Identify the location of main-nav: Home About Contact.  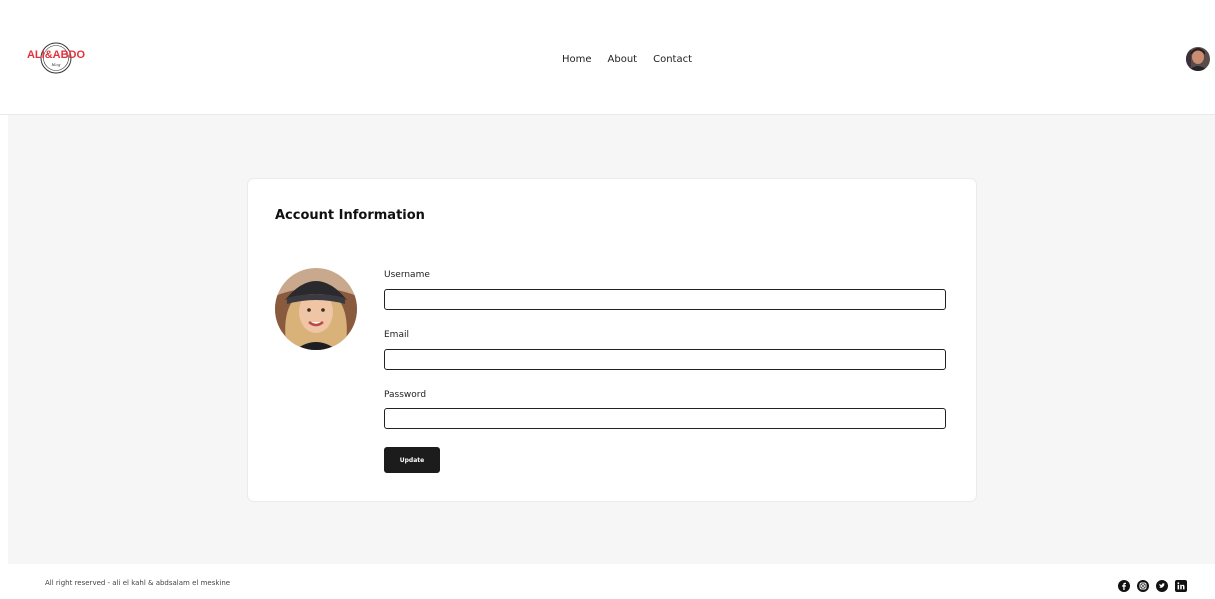
(627, 59).